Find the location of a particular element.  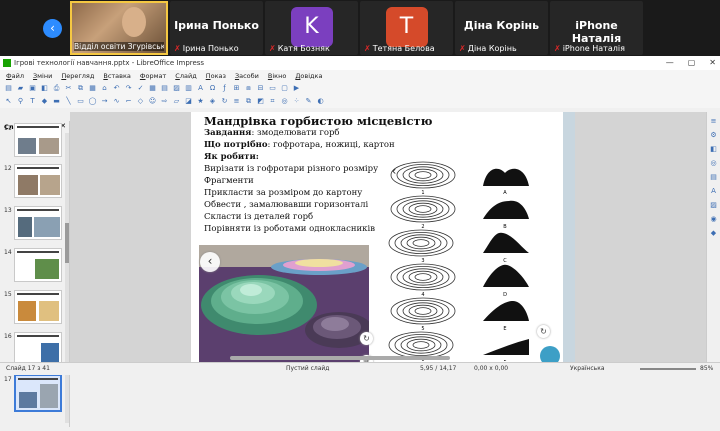

rotate-icon: ↻ is located at coordinates (224, 101).